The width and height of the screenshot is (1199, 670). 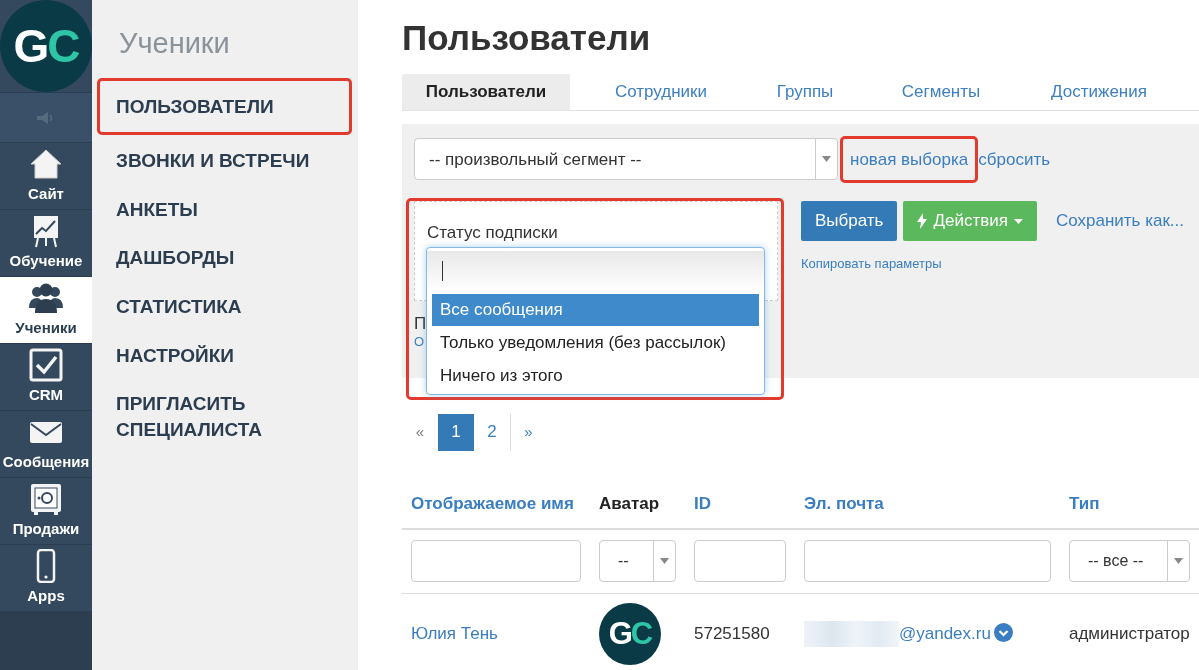 I want to click on search-field, so click(x=595, y=271).